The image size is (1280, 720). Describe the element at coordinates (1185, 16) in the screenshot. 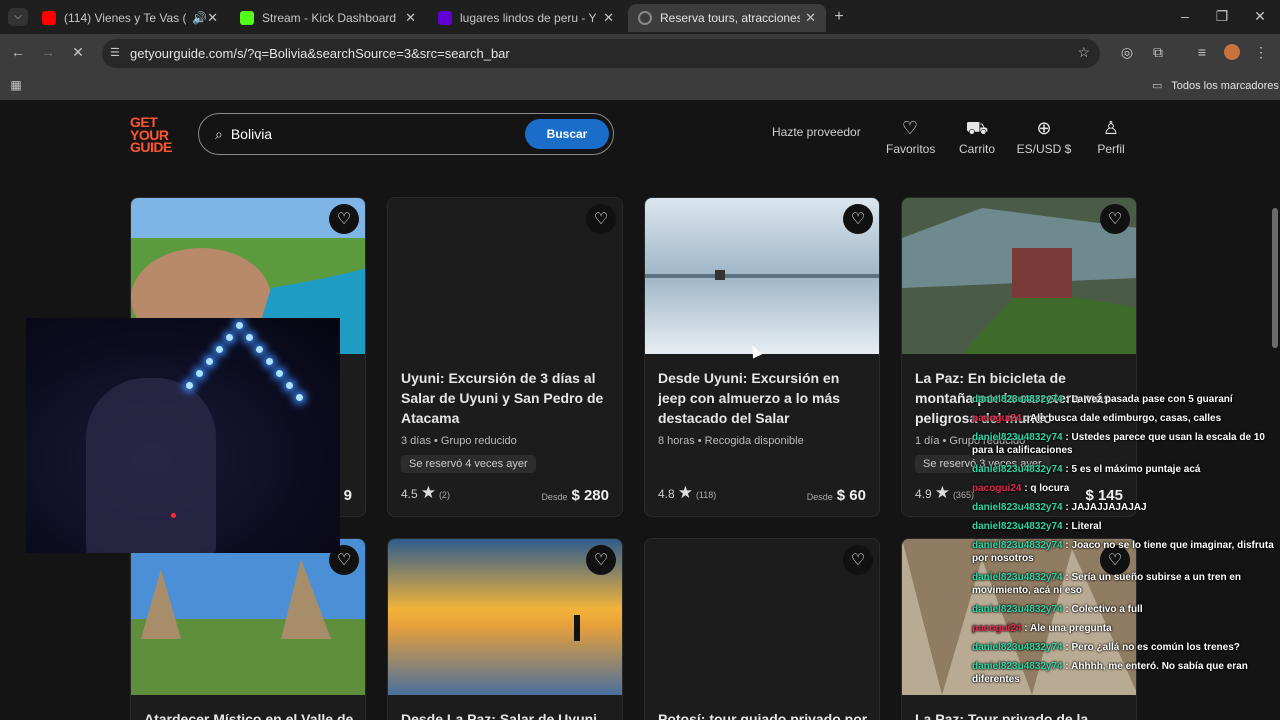

I see `minimize-icon: –` at that location.